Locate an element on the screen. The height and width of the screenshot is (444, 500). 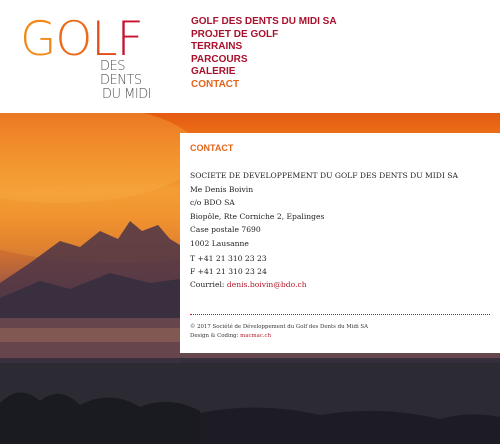
nav-item-contact: CONTACT is located at coordinates (264, 85).